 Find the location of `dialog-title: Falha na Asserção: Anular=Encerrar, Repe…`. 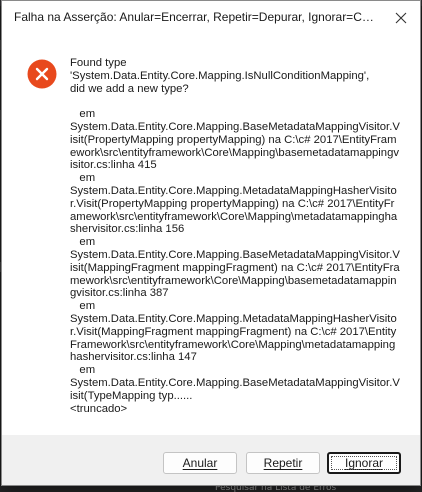

dialog-title: Falha na Asserção: Anular=Encerrar, Repe… is located at coordinates (197, 17).